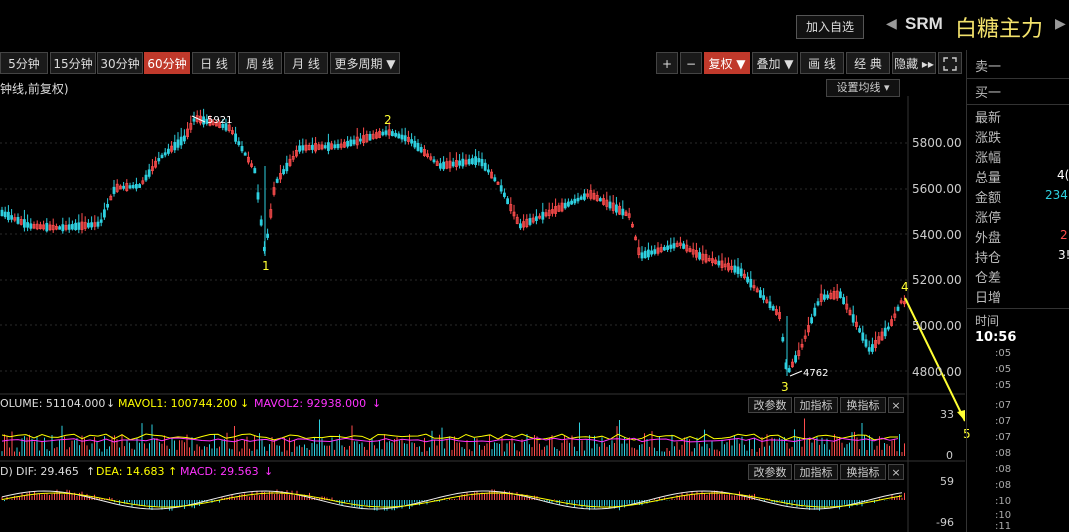  Describe the element at coordinates (937, 326) in the screenshot. I see `price-tick: 5000.00` at that location.